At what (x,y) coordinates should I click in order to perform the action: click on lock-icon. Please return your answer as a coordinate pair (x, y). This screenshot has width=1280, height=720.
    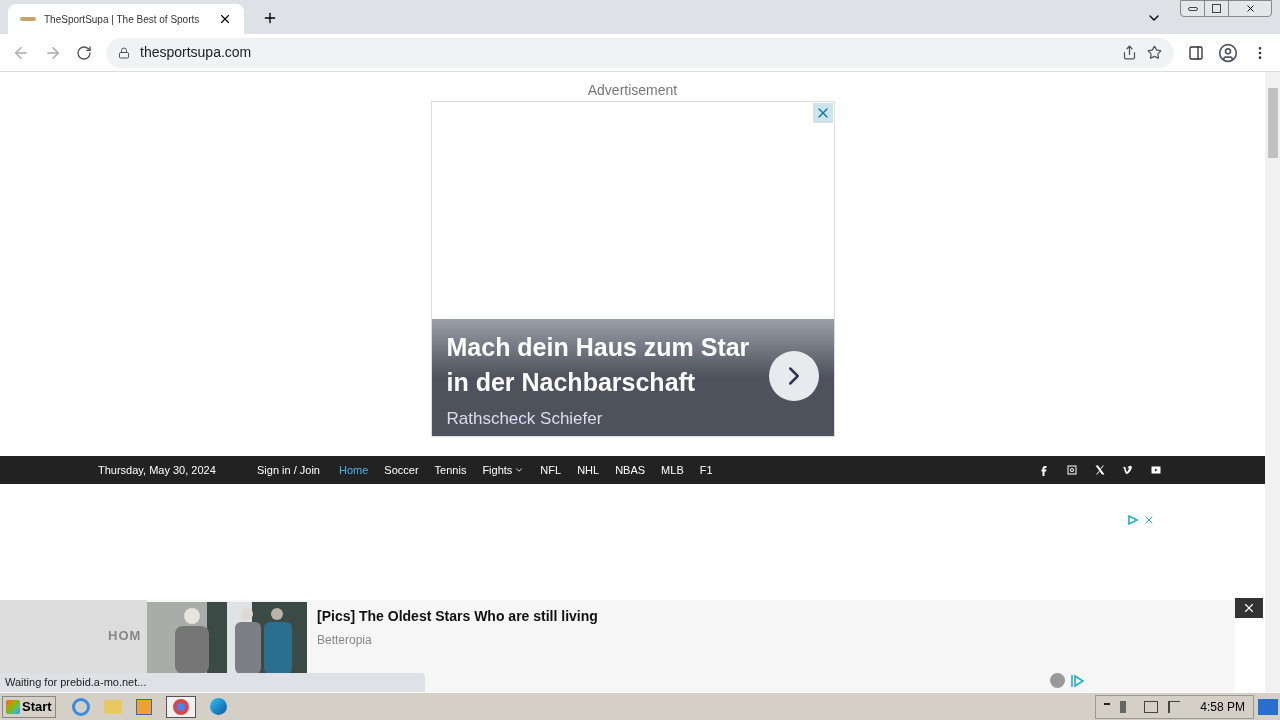
    Looking at the image, I should click on (124, 52).